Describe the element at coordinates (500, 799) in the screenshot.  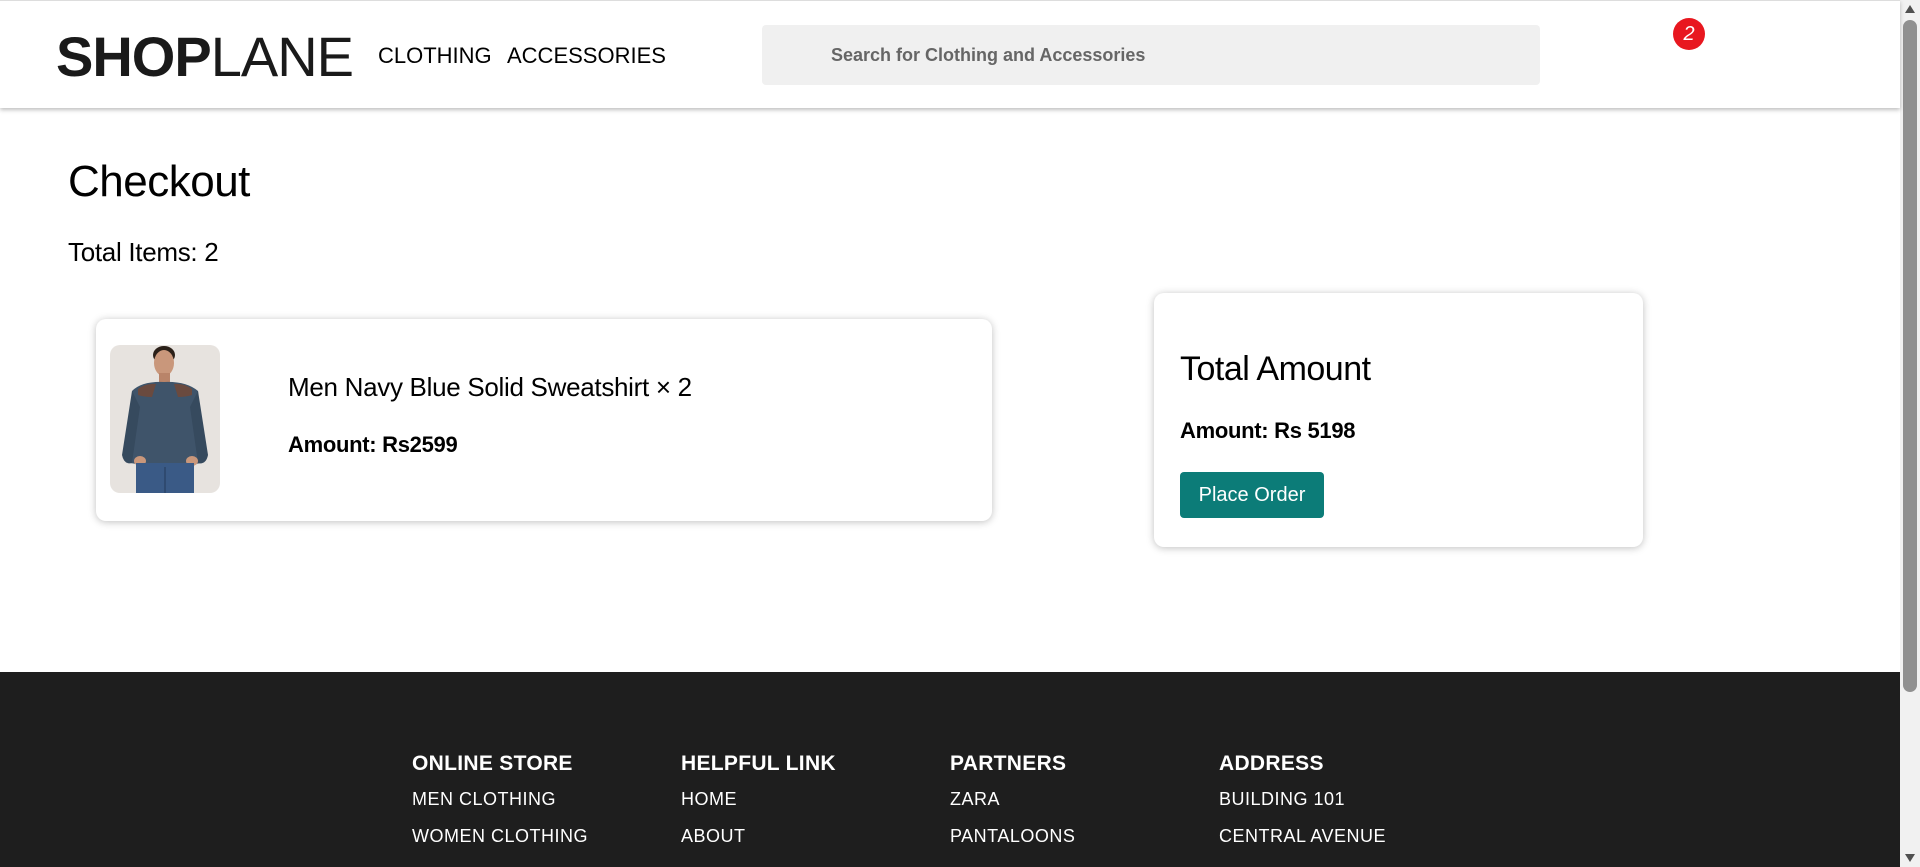
I see `footer-link-men-clothing: MEN CLOTHING` at that location.